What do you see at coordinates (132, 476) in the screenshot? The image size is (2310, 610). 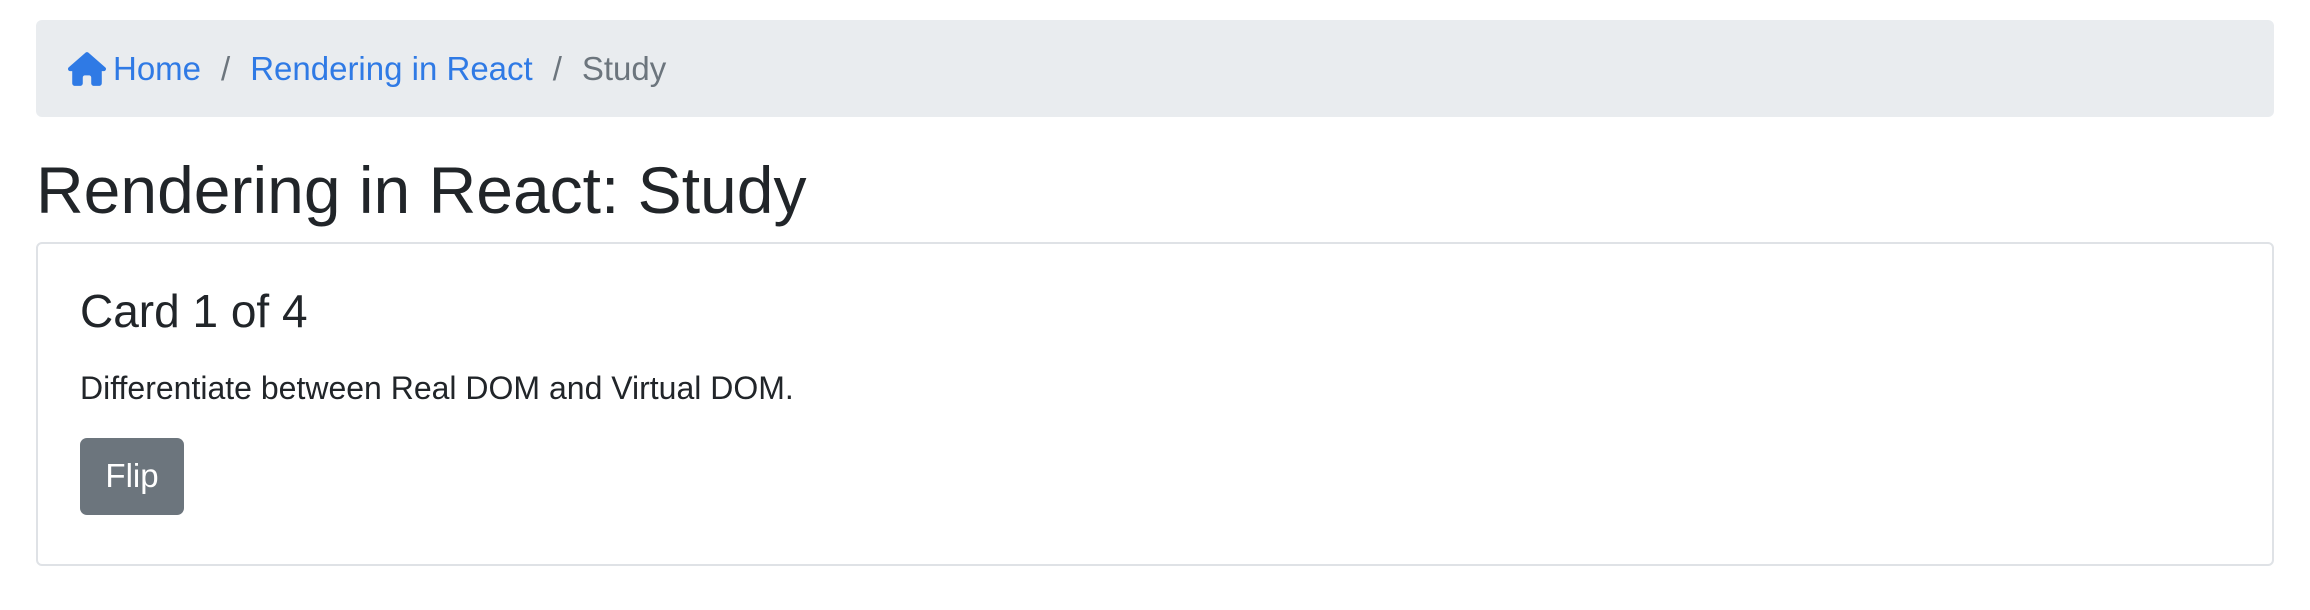 I see `flip-button: Flip` at bounding box center [132, 476].